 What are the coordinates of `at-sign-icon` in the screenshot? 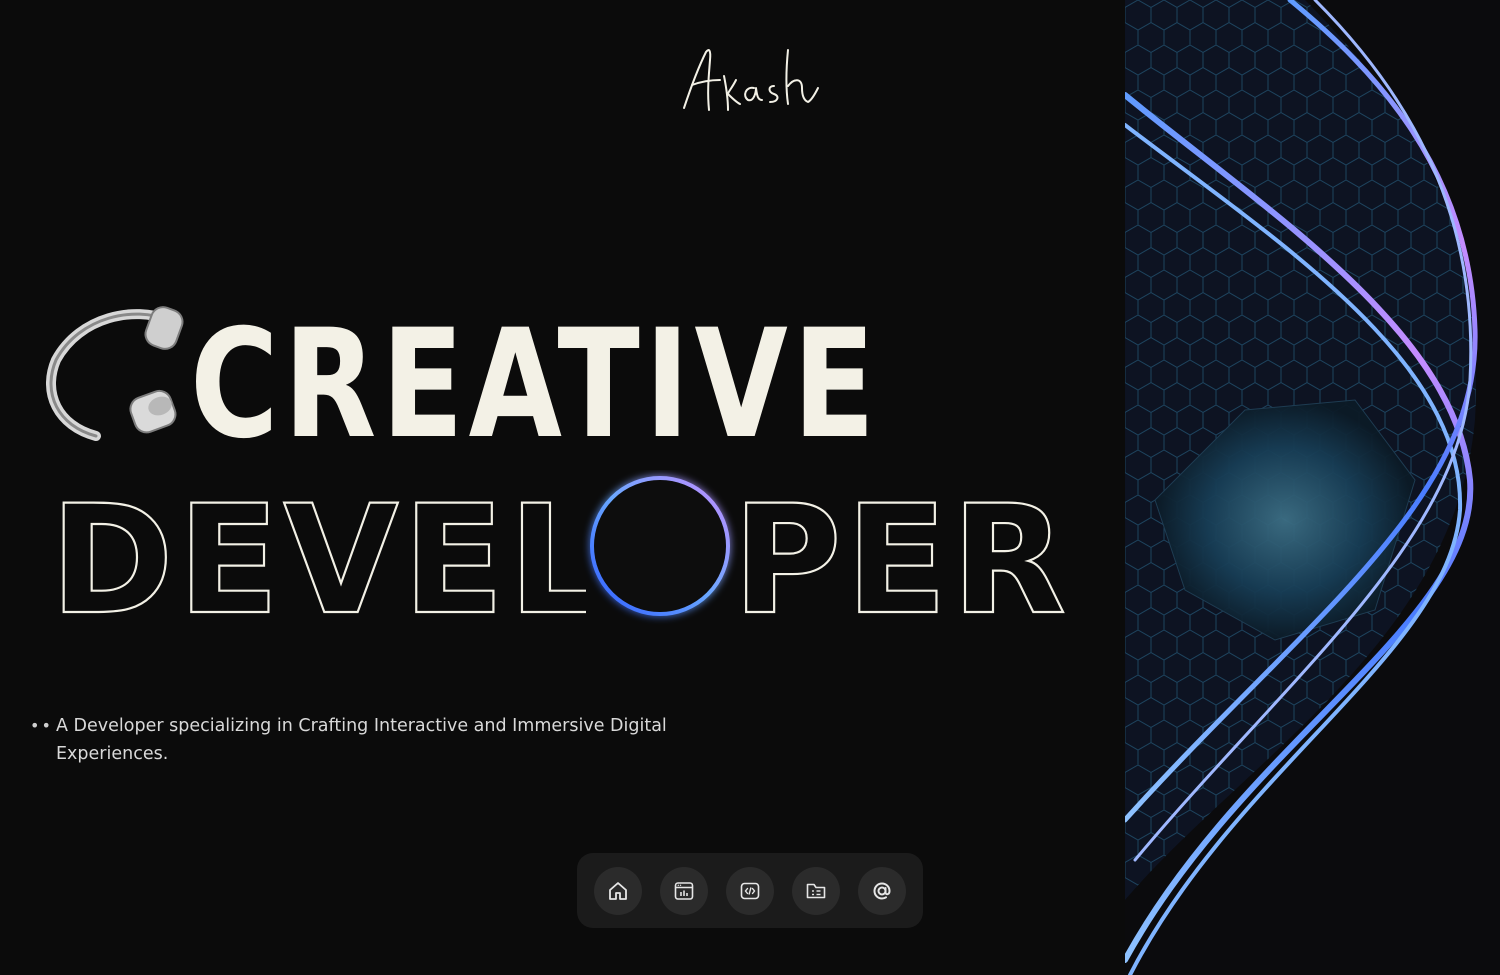 It's located at (882, 890).